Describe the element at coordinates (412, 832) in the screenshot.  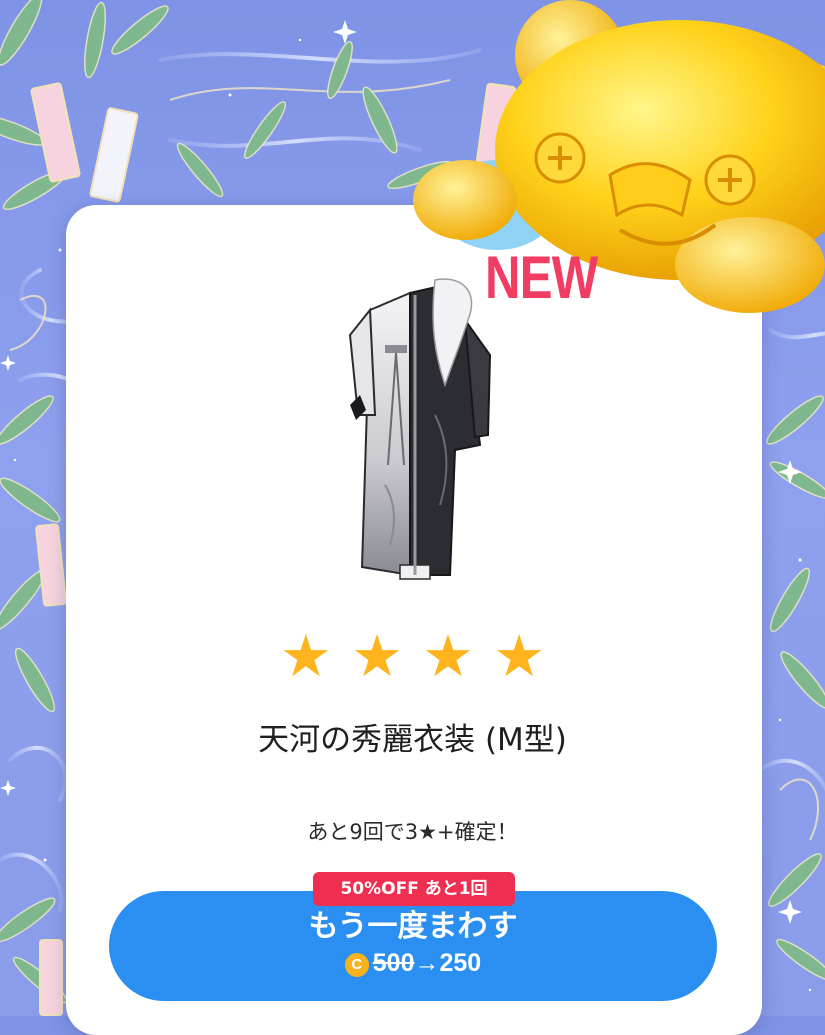
I see `guarantee-text: あと9回で3★+確定！` at that location.